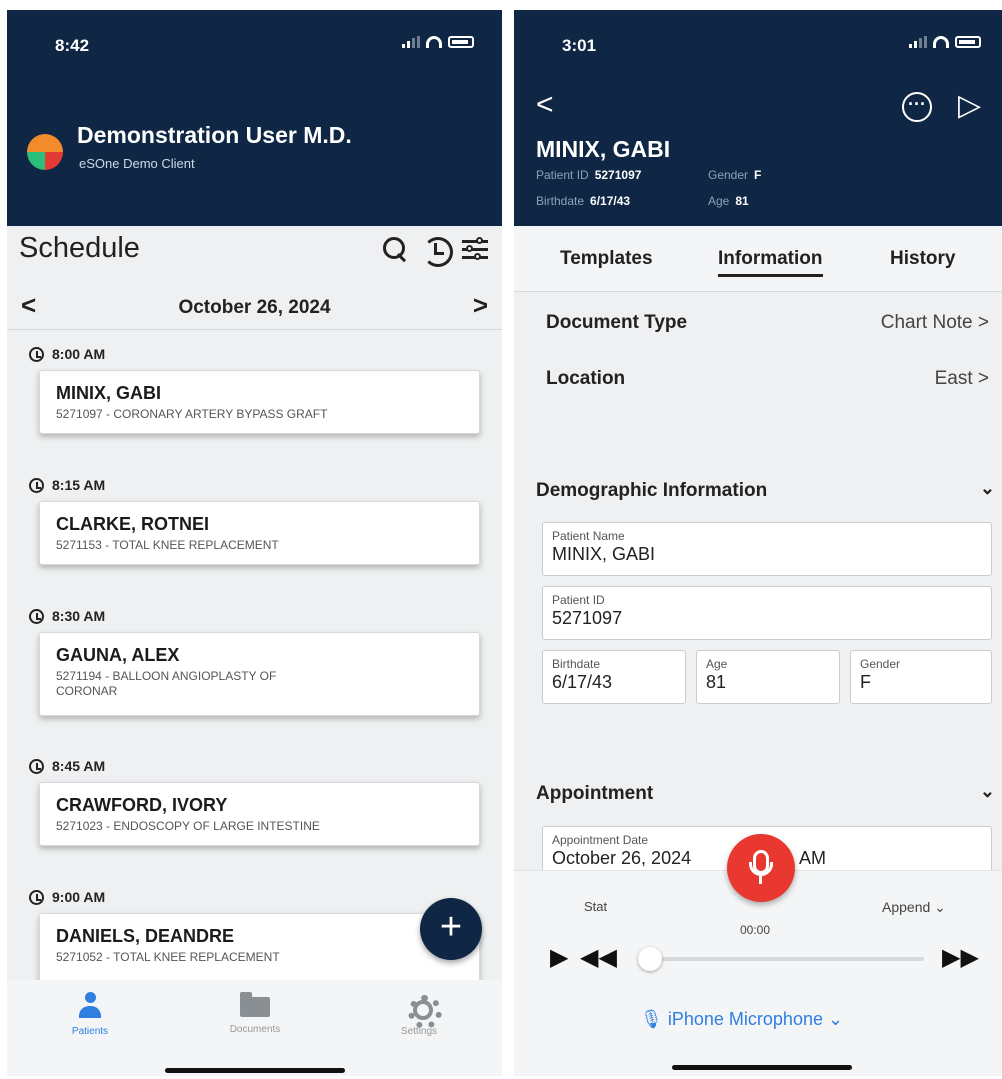 This screenshot has height=1079, width=1002. I want to click on more-options-icon: ···, so click(917, 107).